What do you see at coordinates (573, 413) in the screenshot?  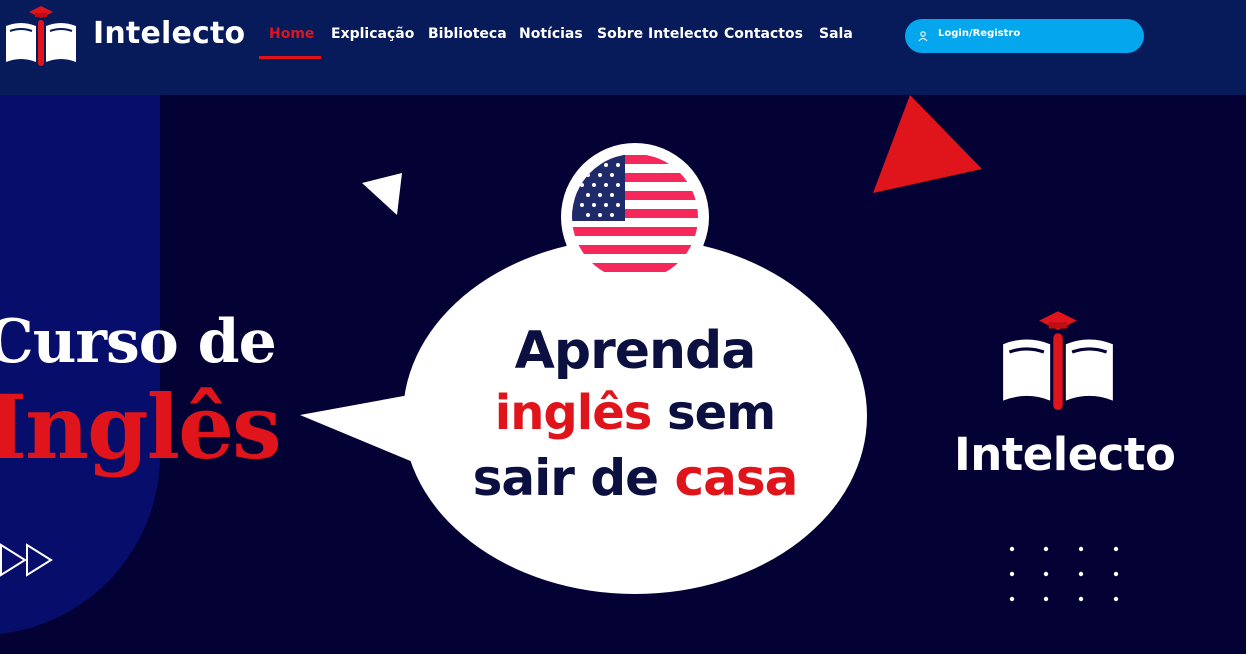 I see `bubble-word-ingles: inglês` at bounding box center [573, 413].